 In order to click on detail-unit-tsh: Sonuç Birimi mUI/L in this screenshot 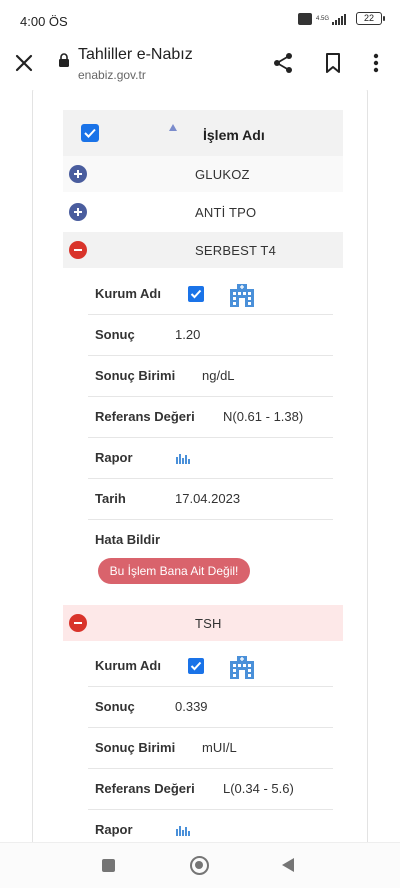, I will do `click(210, 748)`.